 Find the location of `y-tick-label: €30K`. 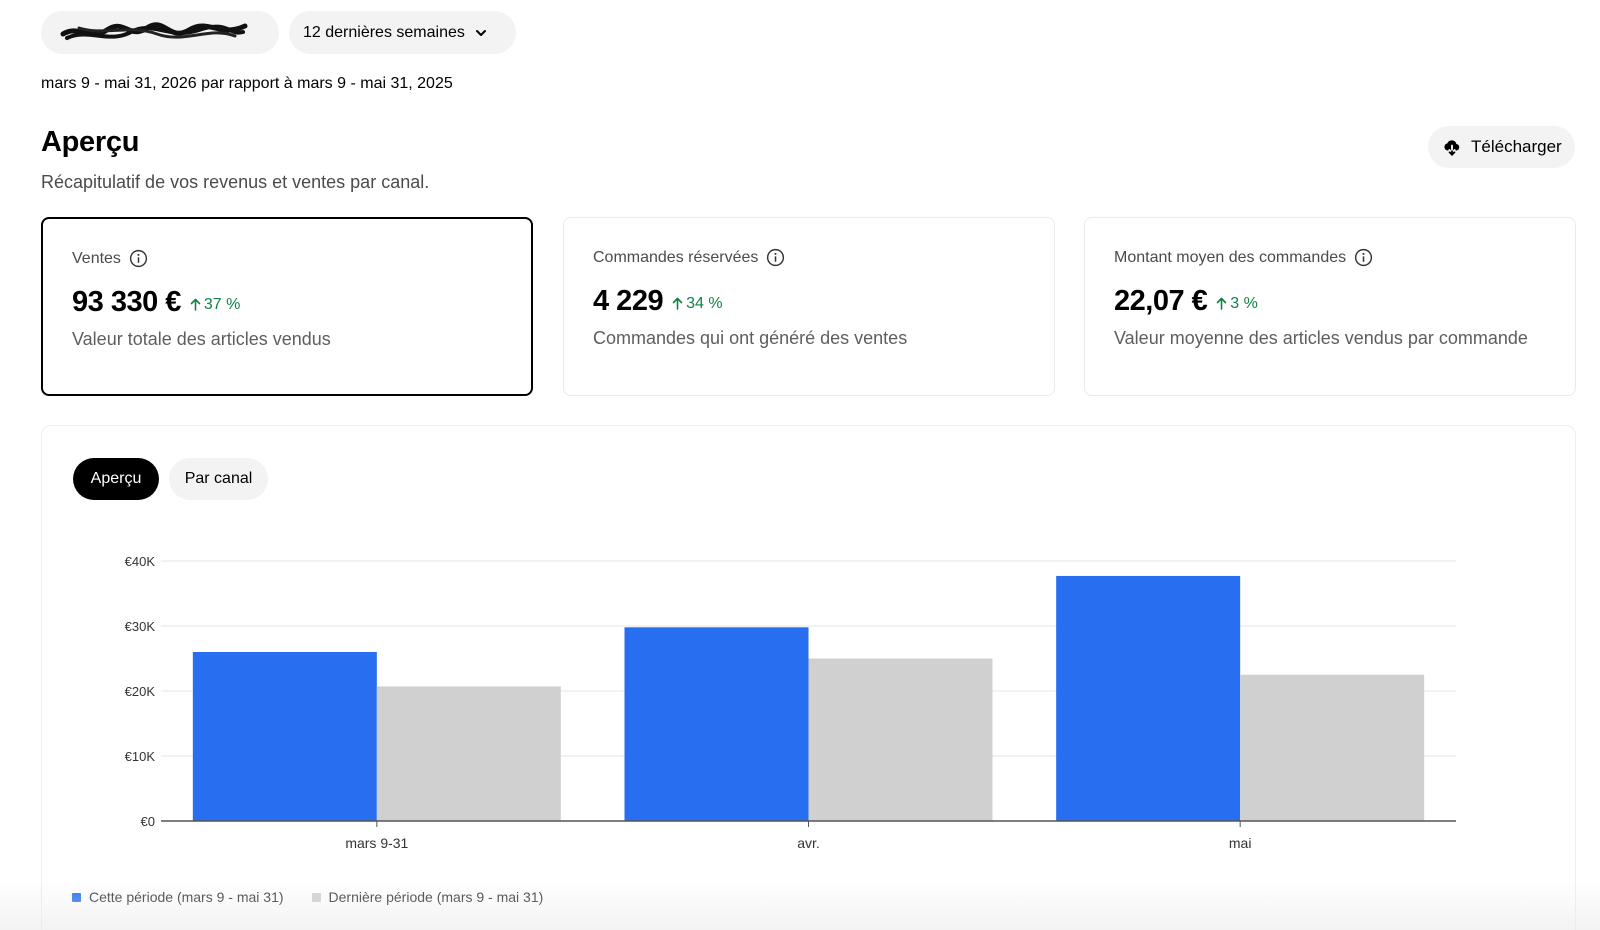

y-tick-label: €30K is located at coordinates (140, 626).